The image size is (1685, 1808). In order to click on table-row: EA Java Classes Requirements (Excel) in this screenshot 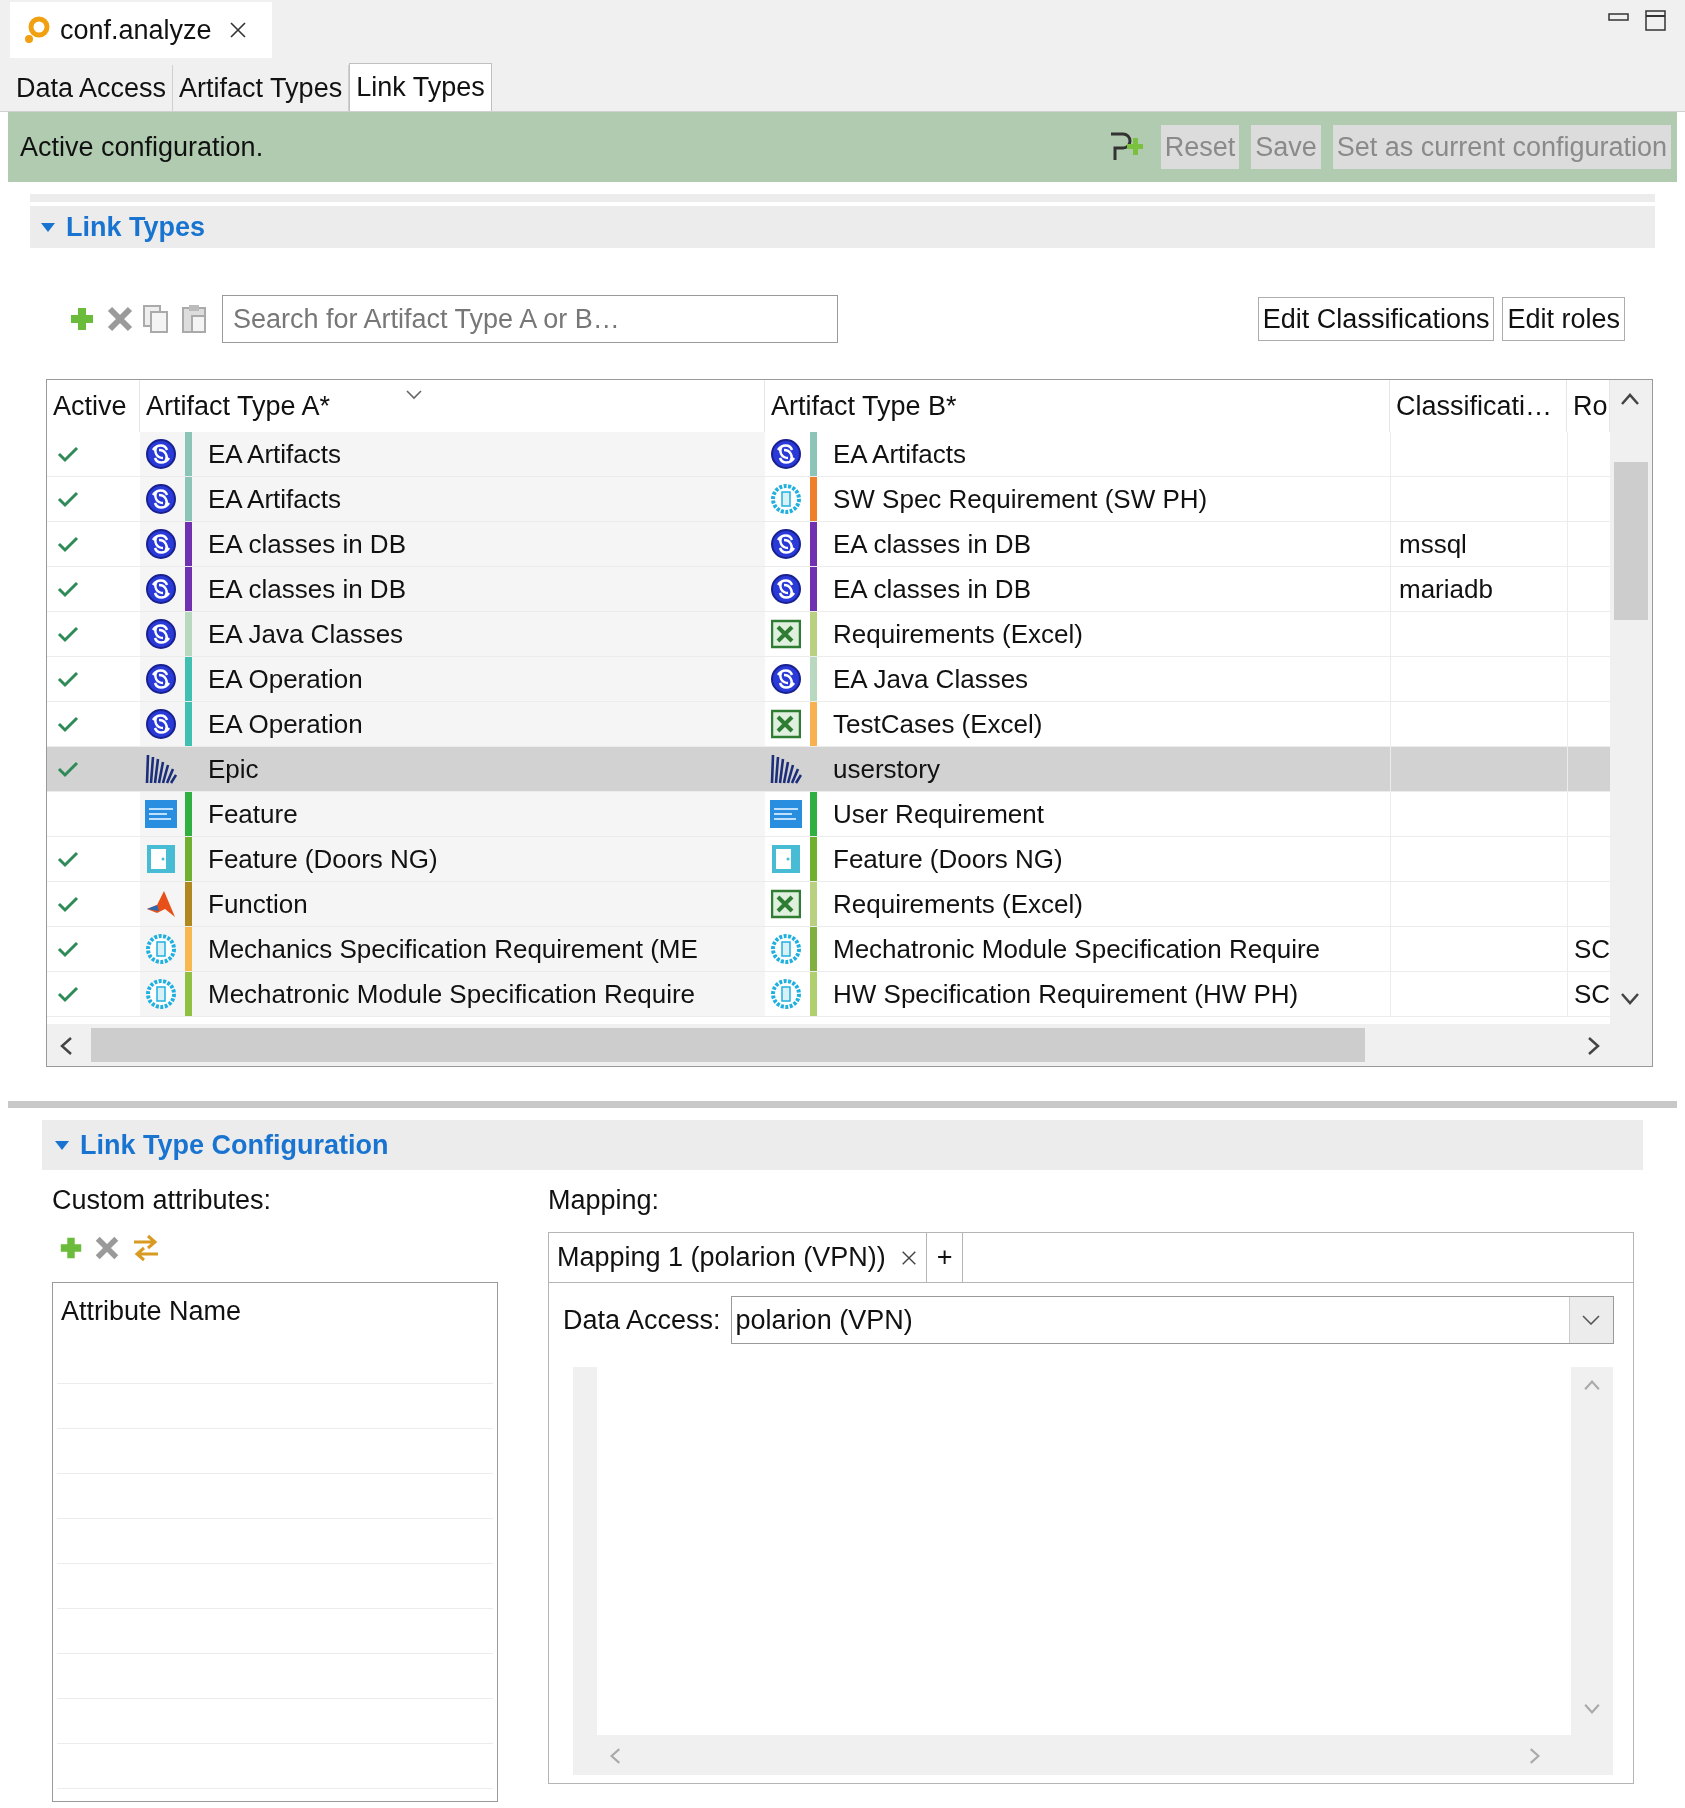, I will do `click(828, 634)`.